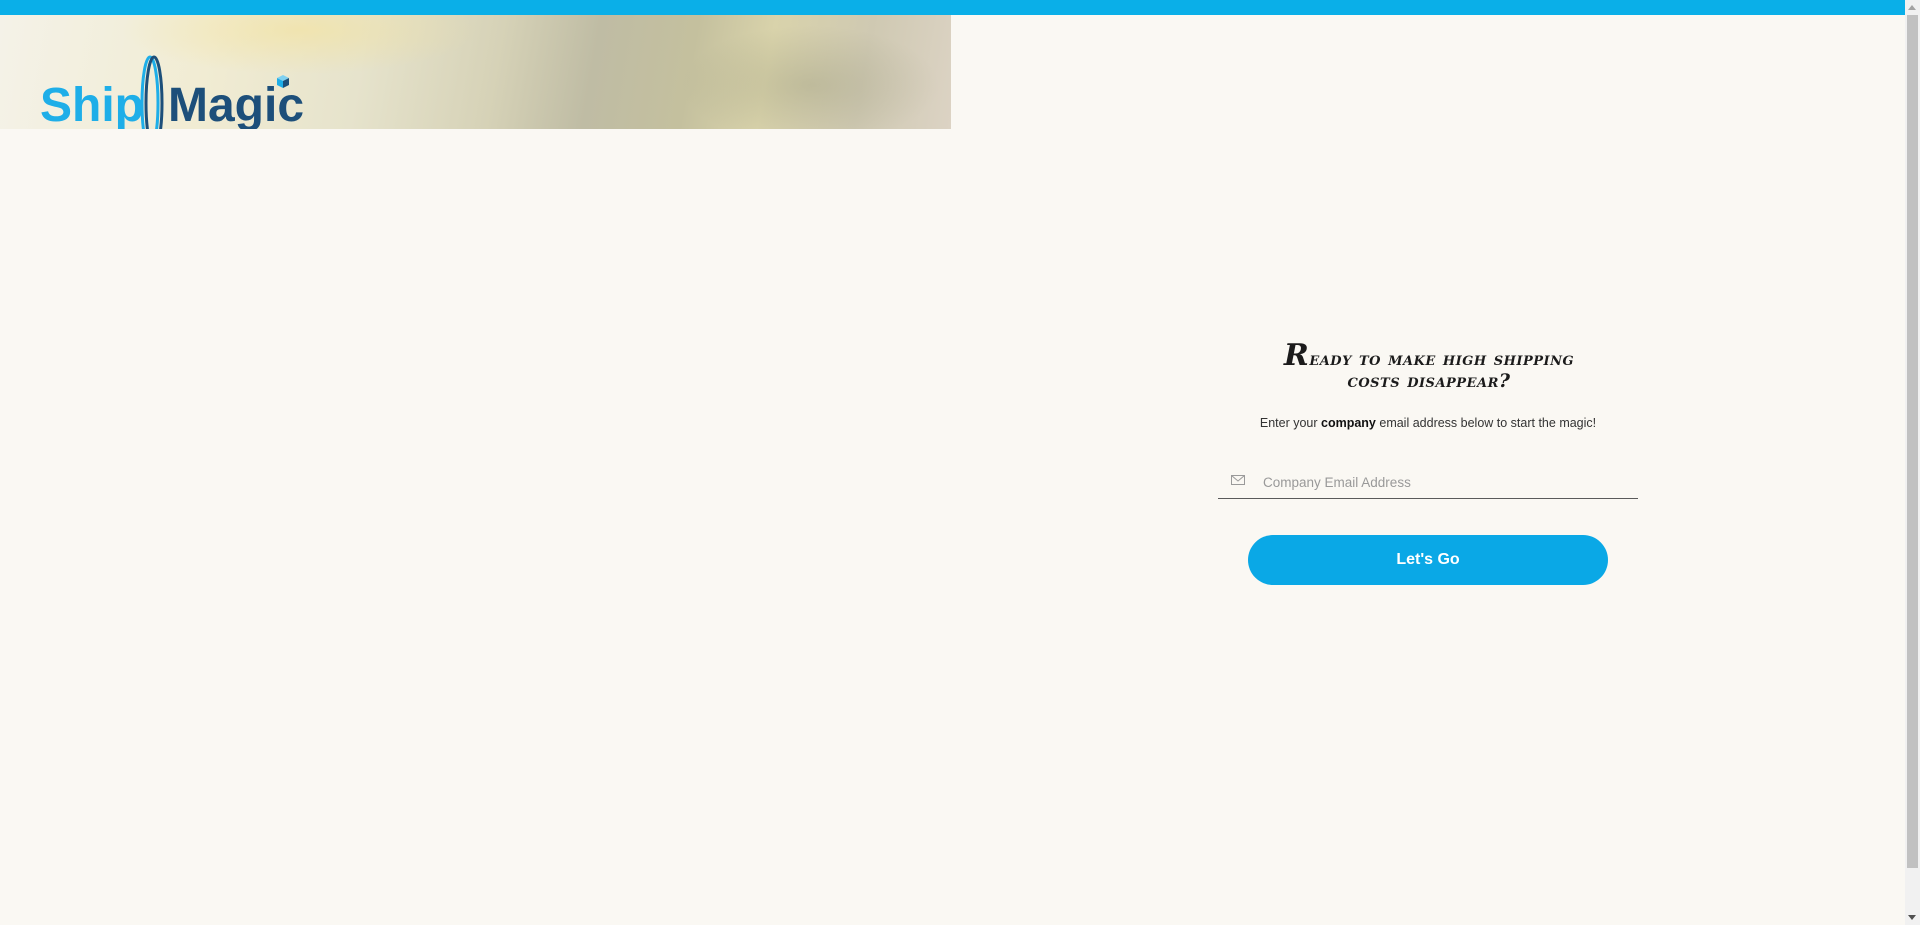 The image size is (1920, 925). I want to click on subtitle-text-before: Enter your, so click(1290, 423).